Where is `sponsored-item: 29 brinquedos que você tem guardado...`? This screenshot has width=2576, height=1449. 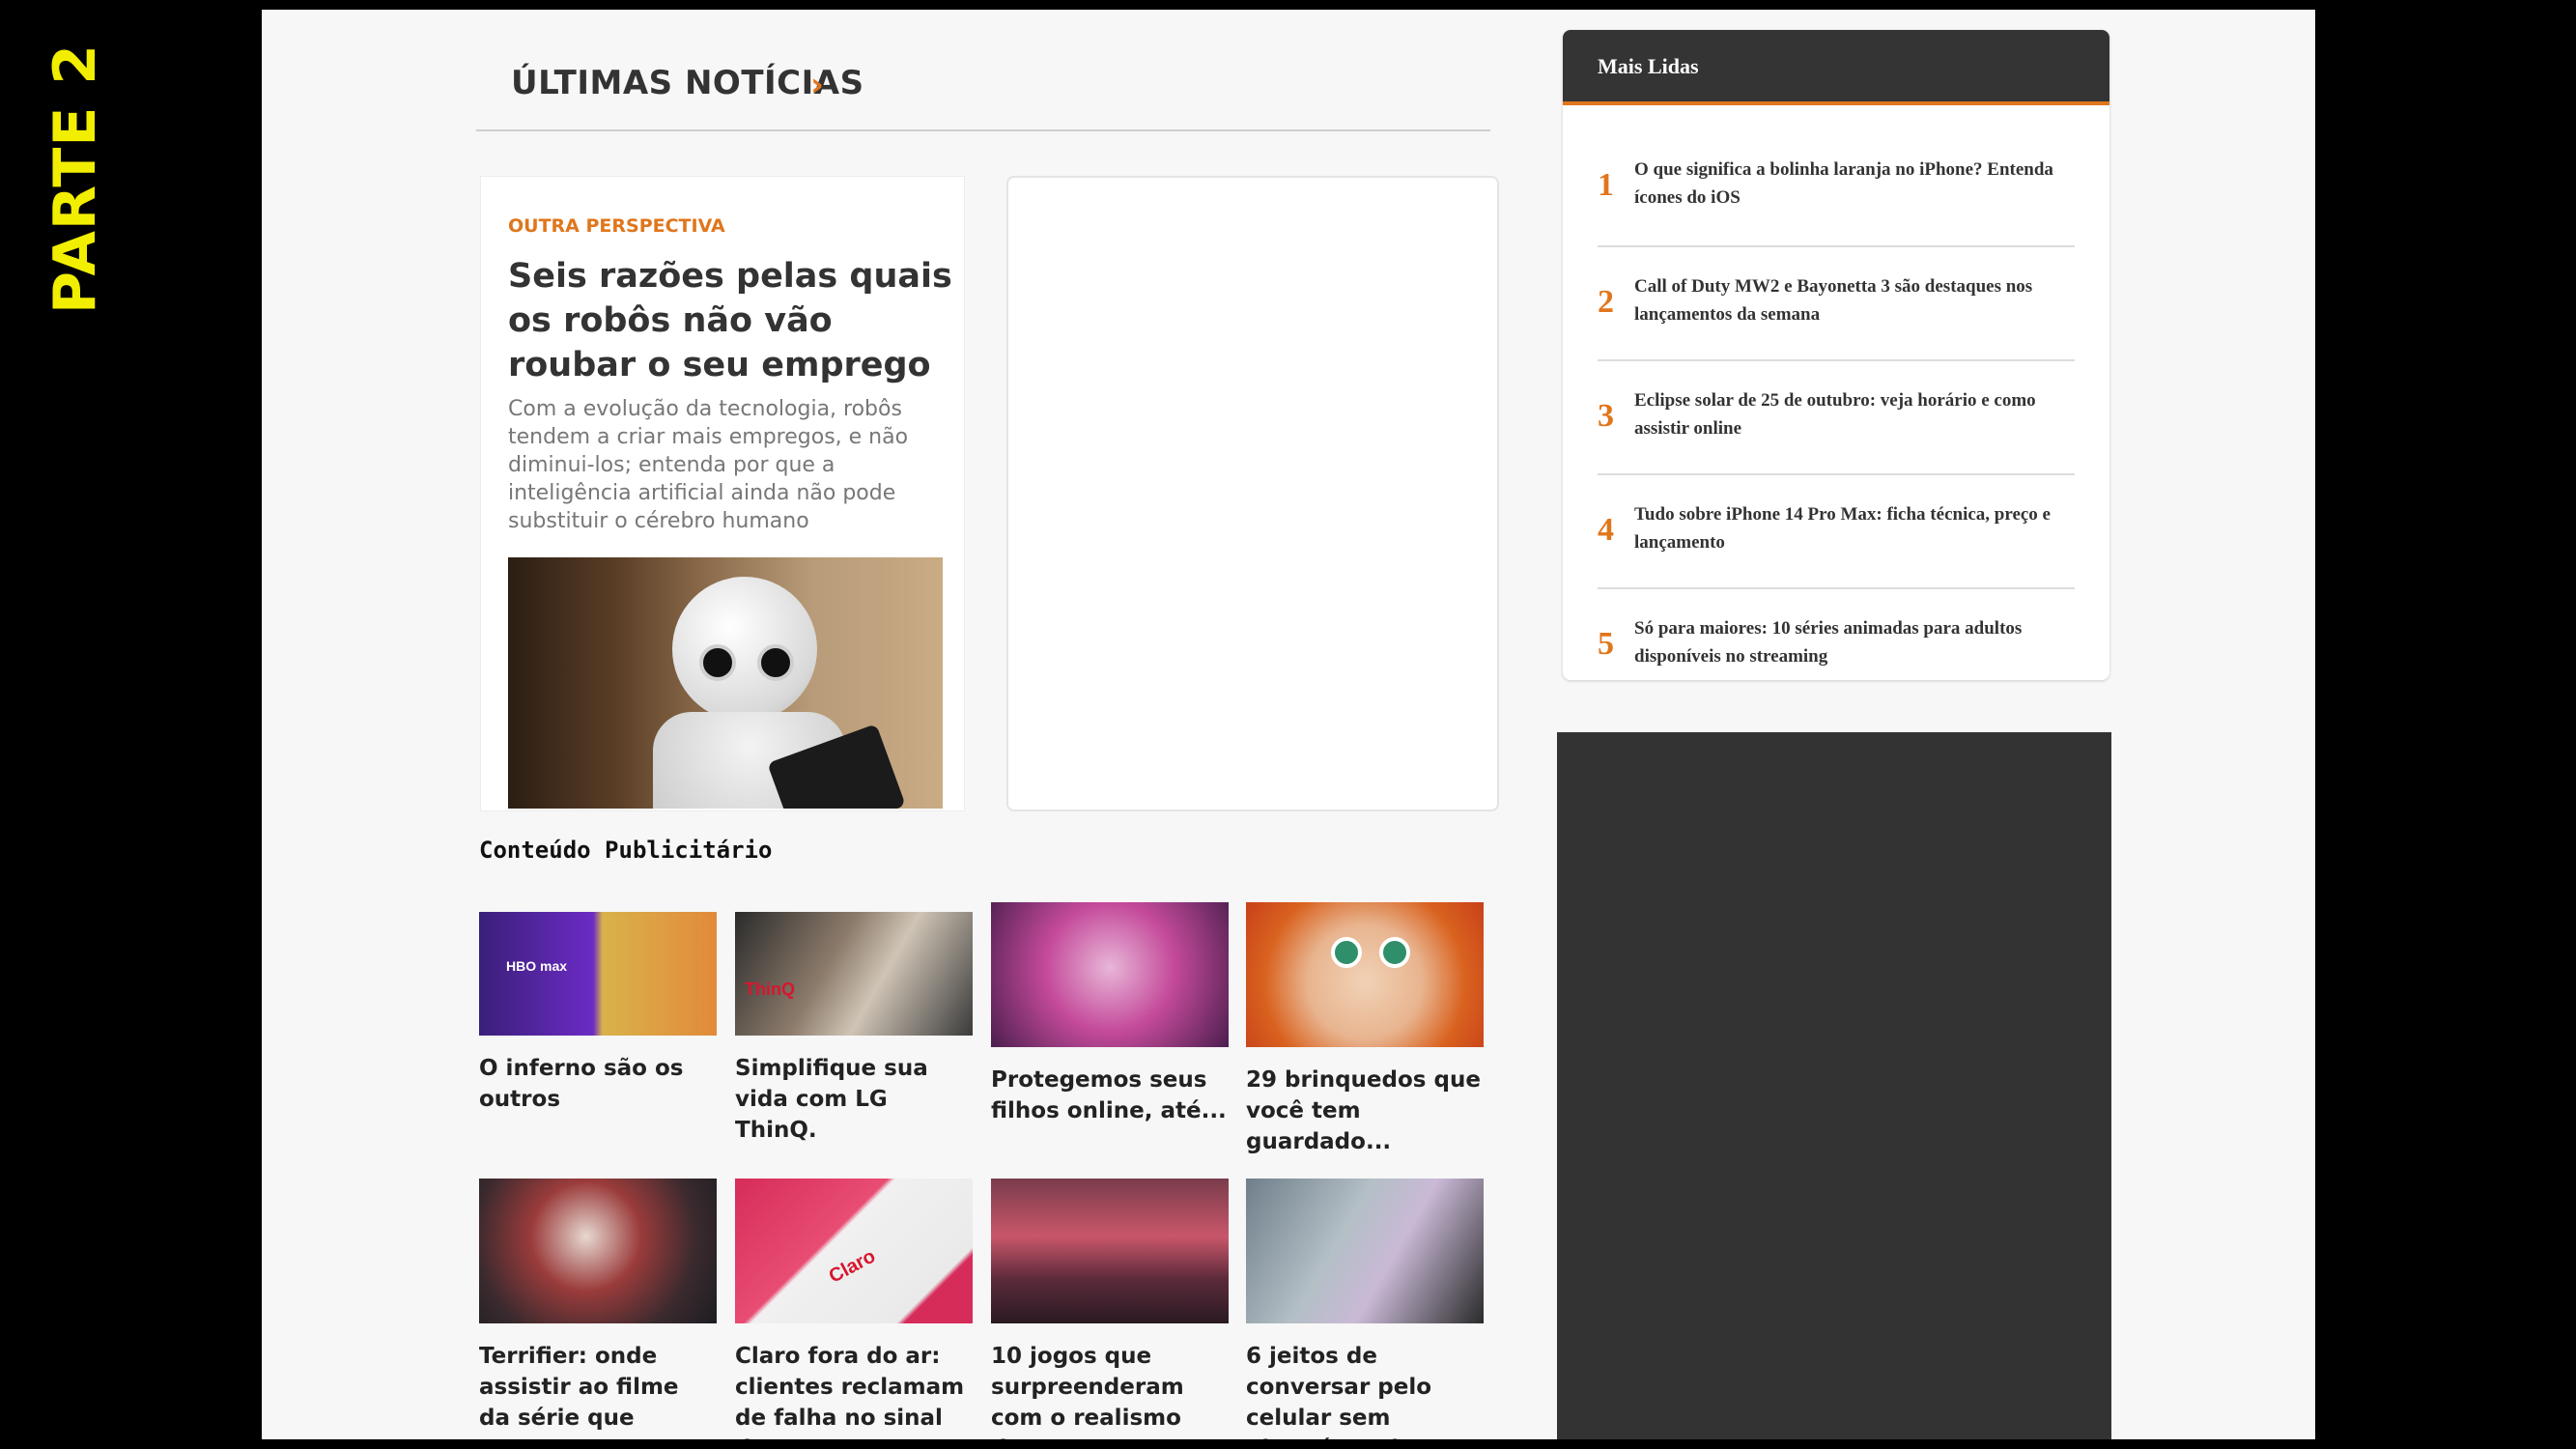
sponsored-item: 29 brinquedos que você tem guardado... is located at coordinates (1365, 1029).